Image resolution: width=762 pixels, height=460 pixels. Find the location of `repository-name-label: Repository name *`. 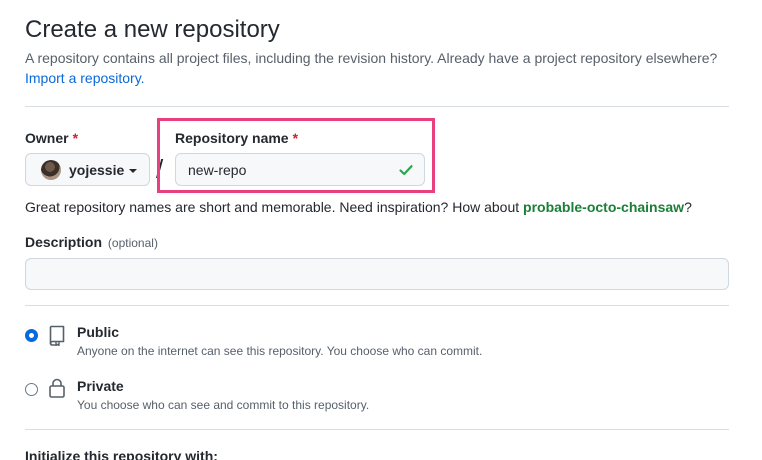

repository-name-label: Repository name * is located at coordinates (236, 138).